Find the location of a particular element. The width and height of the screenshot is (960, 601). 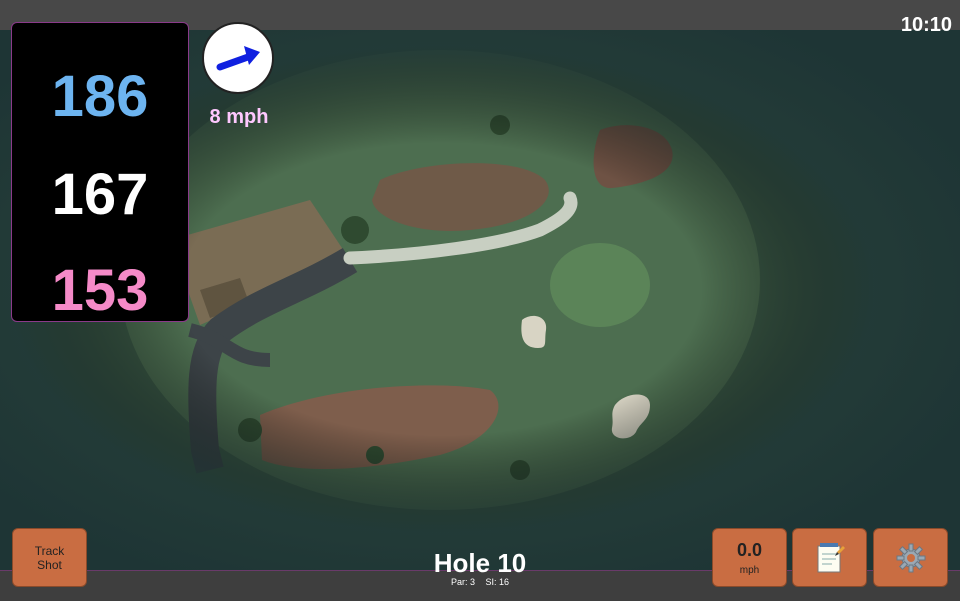

speed-button: 0.0 mph is located at coordinates (749, 557).